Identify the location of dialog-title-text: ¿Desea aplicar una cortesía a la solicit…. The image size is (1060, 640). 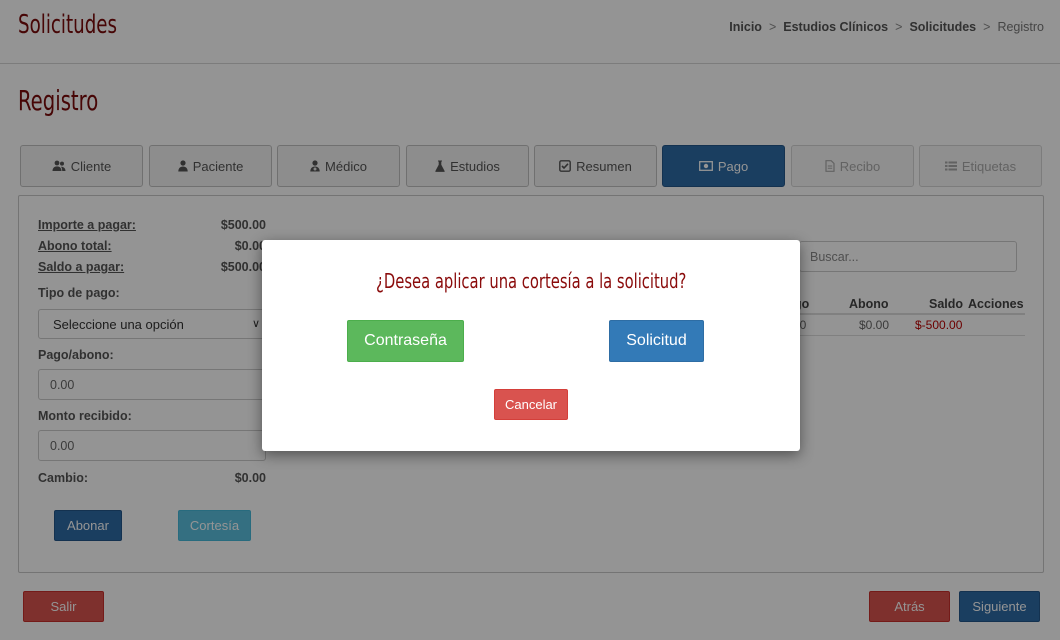
(531, 281).